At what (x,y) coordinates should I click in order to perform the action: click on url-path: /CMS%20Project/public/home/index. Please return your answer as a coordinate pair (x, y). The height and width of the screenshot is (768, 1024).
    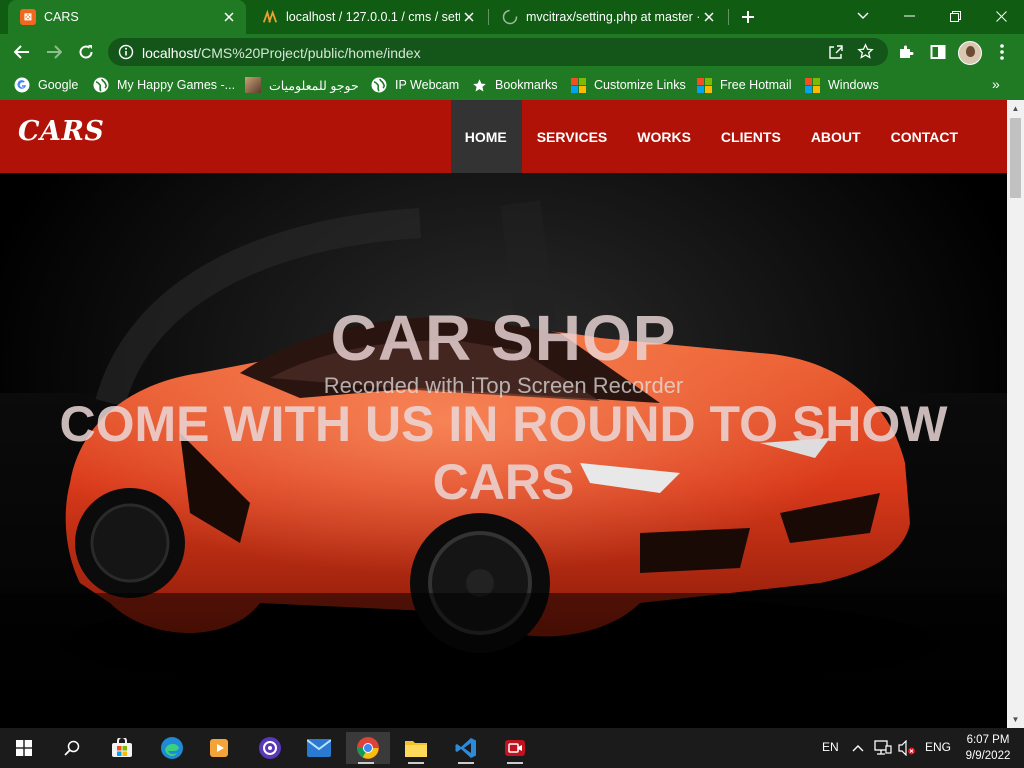
    Looking at the image, I should click on (309, 53).